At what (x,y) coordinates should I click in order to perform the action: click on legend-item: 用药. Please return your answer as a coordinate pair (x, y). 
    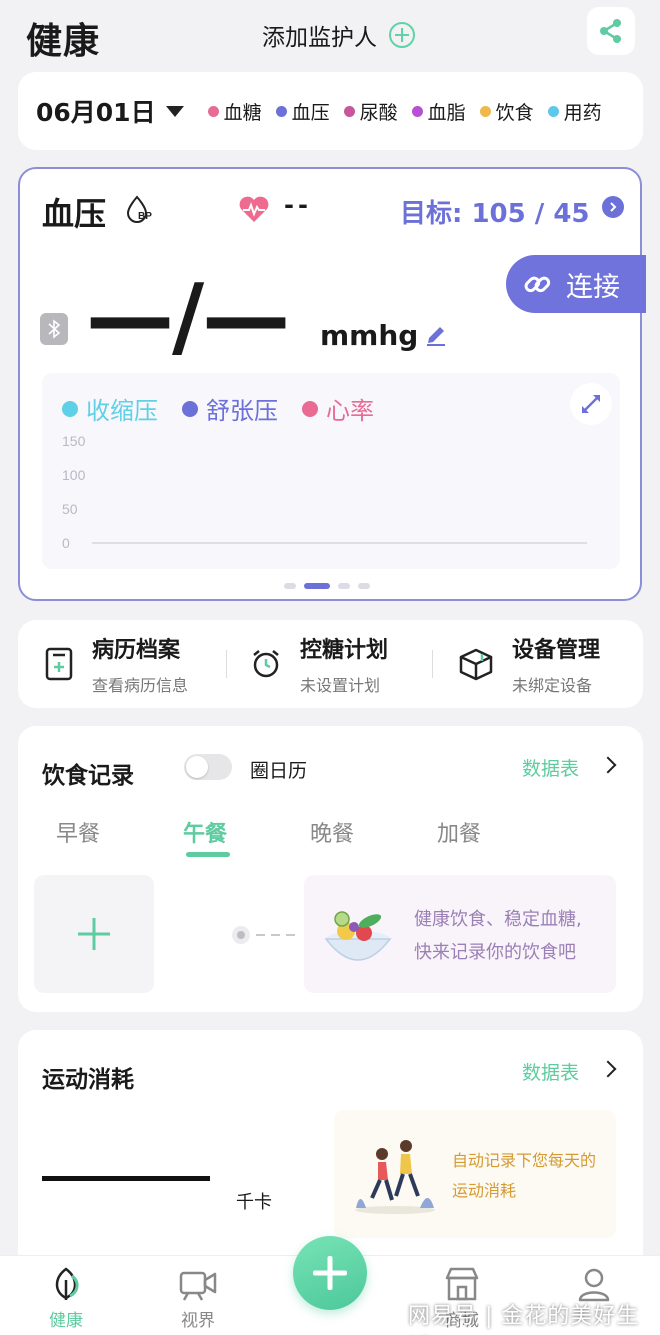
    Looking at the image, I should click on (574, 111).